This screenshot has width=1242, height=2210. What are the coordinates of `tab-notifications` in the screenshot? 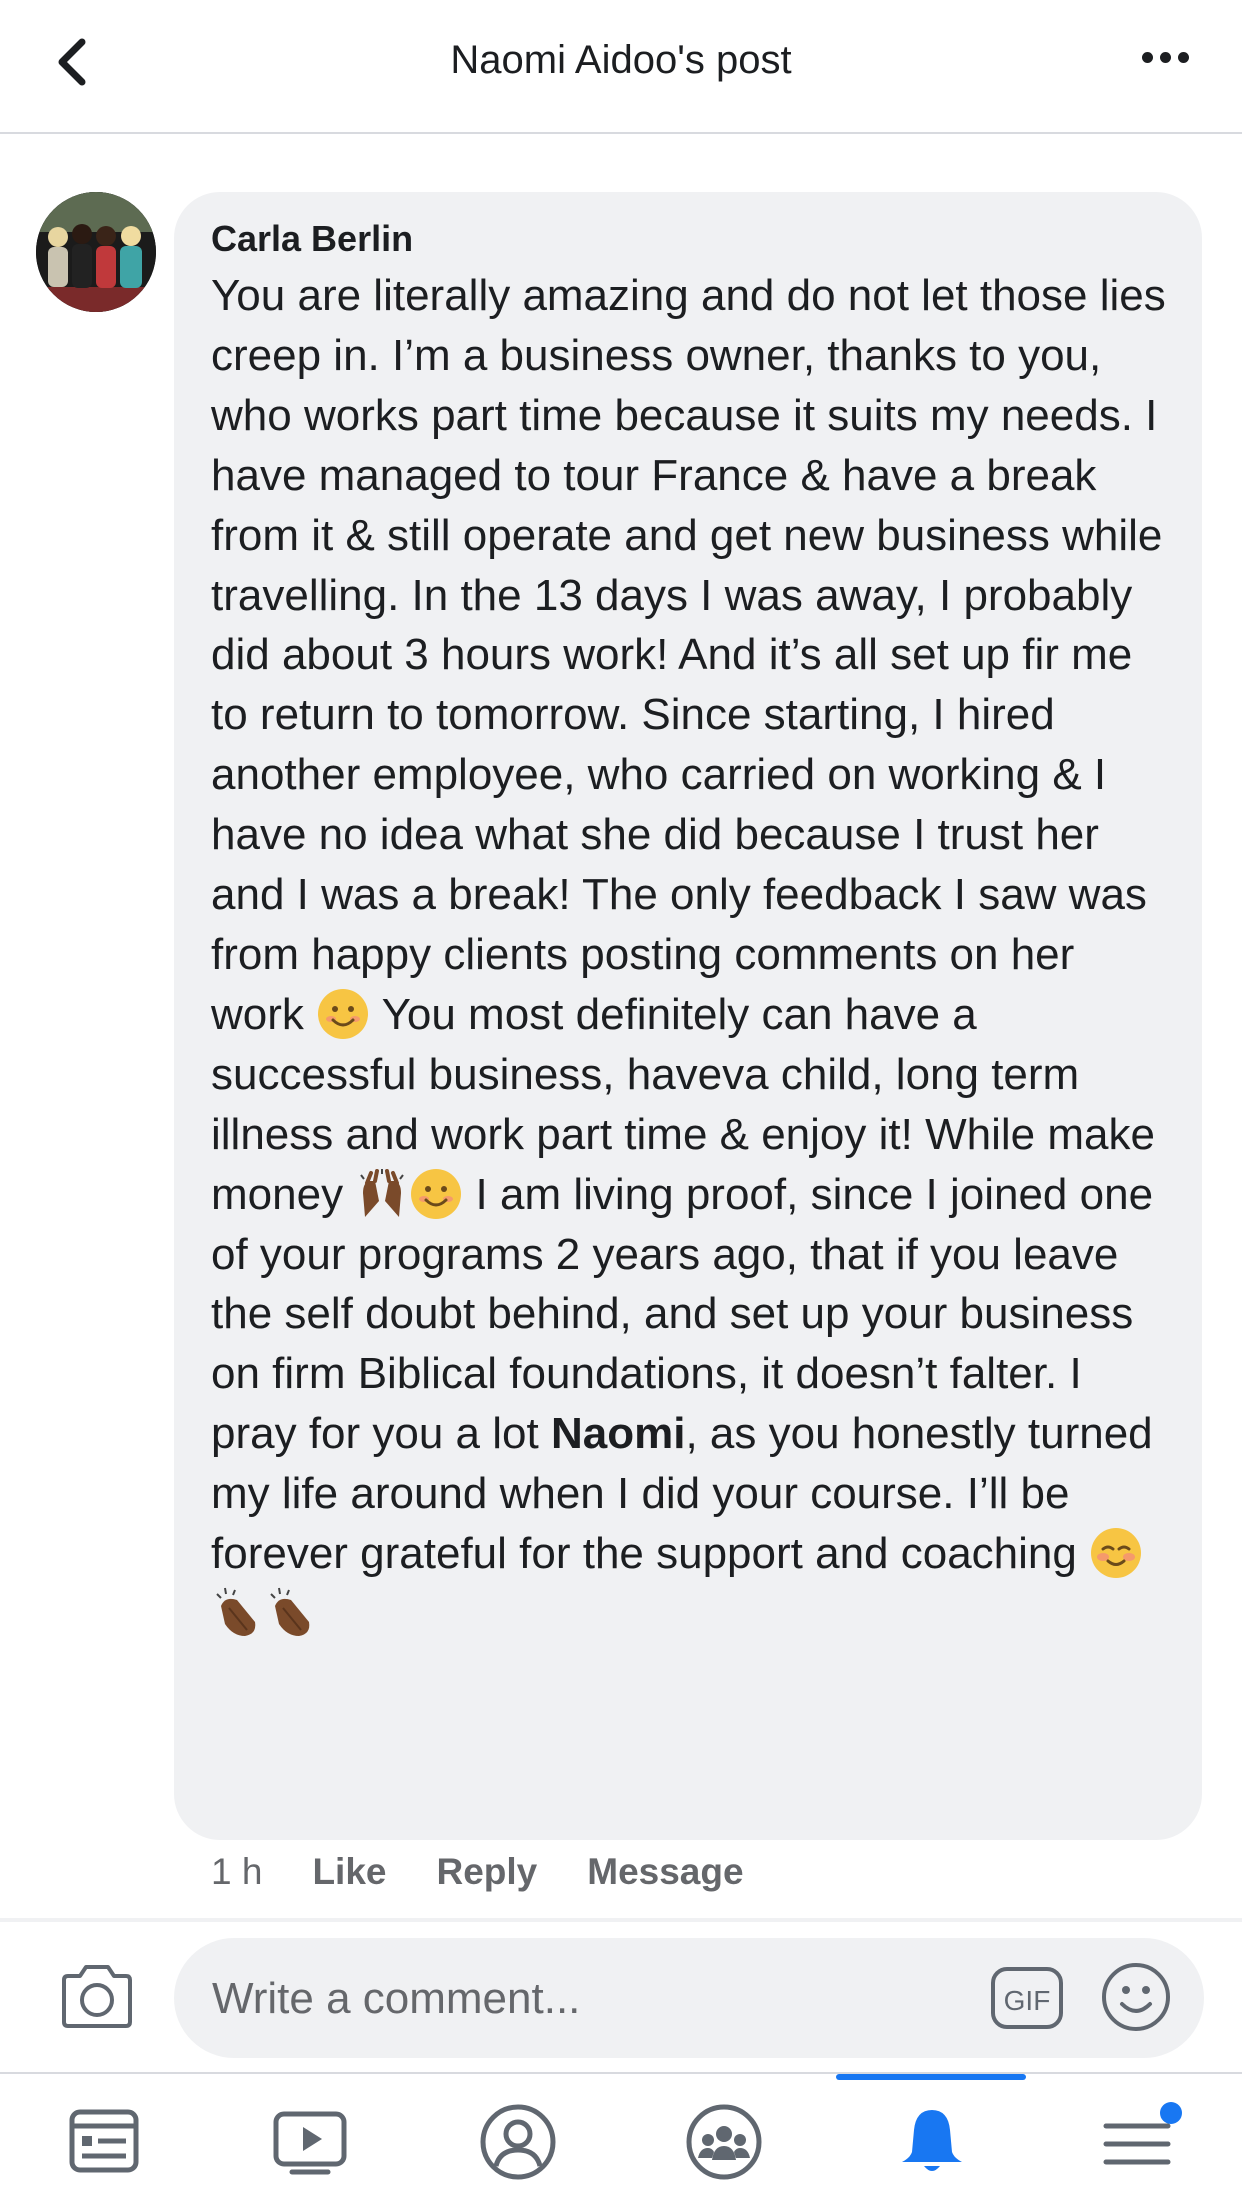 It's located at (932, 2142).